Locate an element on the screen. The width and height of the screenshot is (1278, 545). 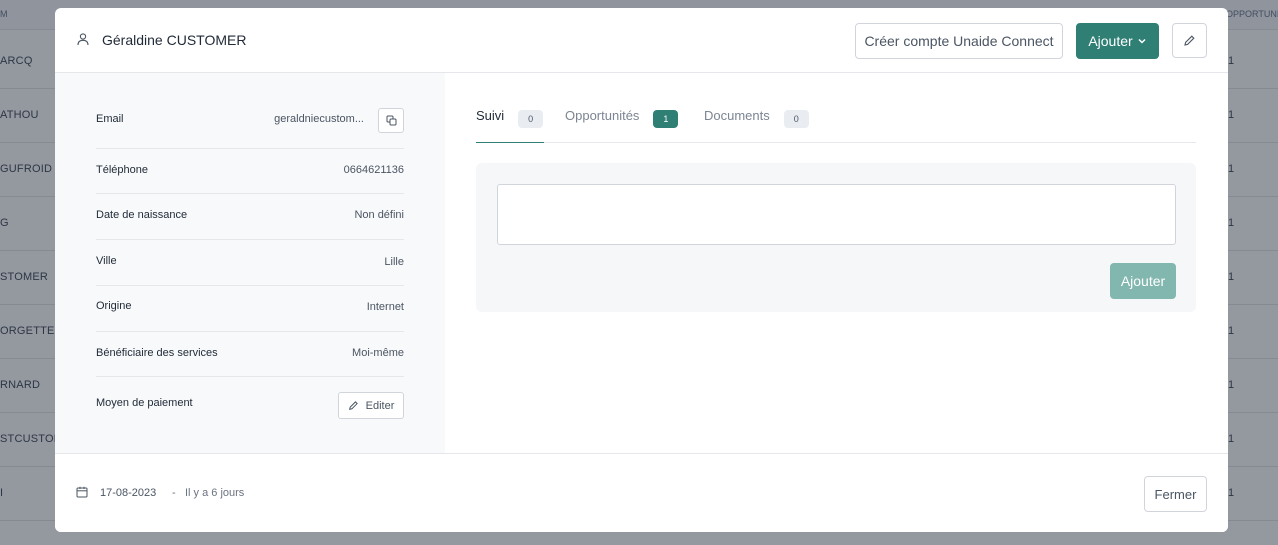
info-label: Email is located at coordinates (110, 119).